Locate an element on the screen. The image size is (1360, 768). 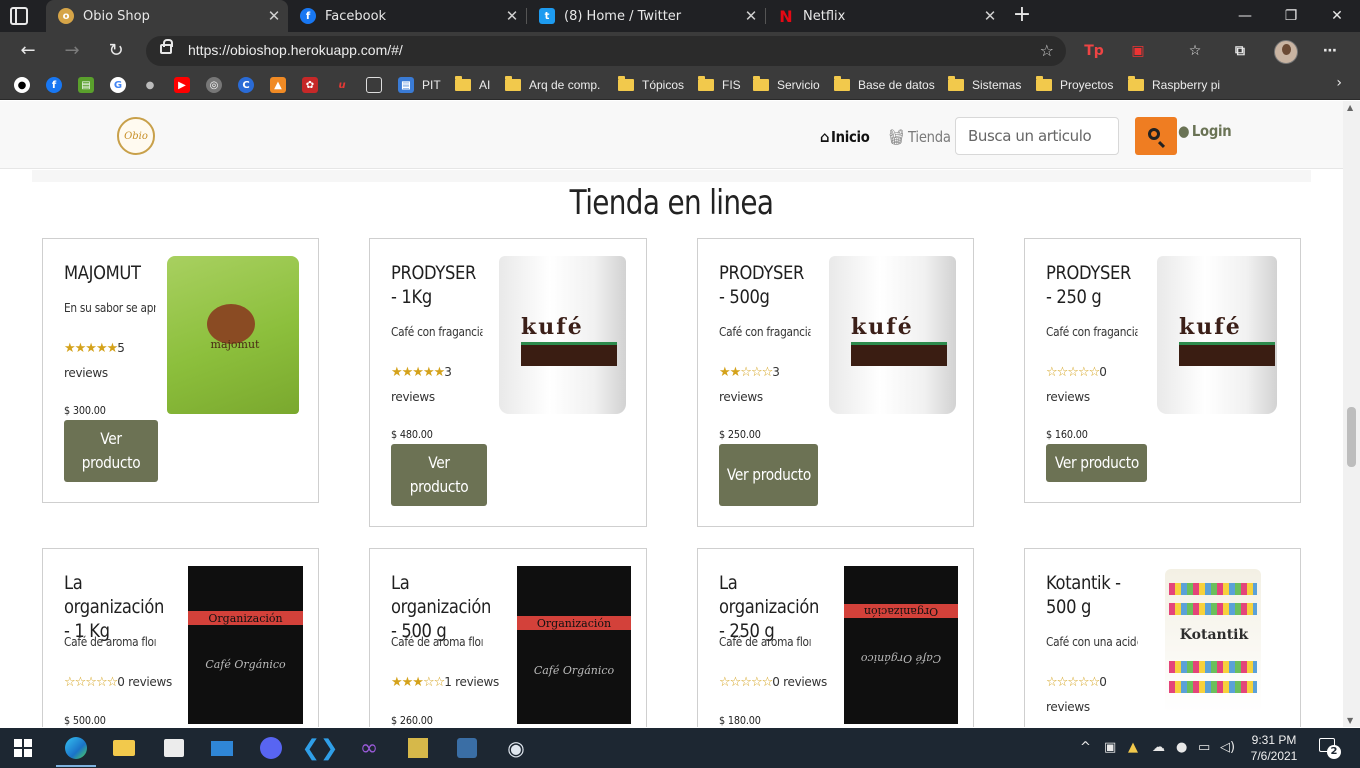
bookmark-label: Arq de comp. is located at coordinates (565, 85).